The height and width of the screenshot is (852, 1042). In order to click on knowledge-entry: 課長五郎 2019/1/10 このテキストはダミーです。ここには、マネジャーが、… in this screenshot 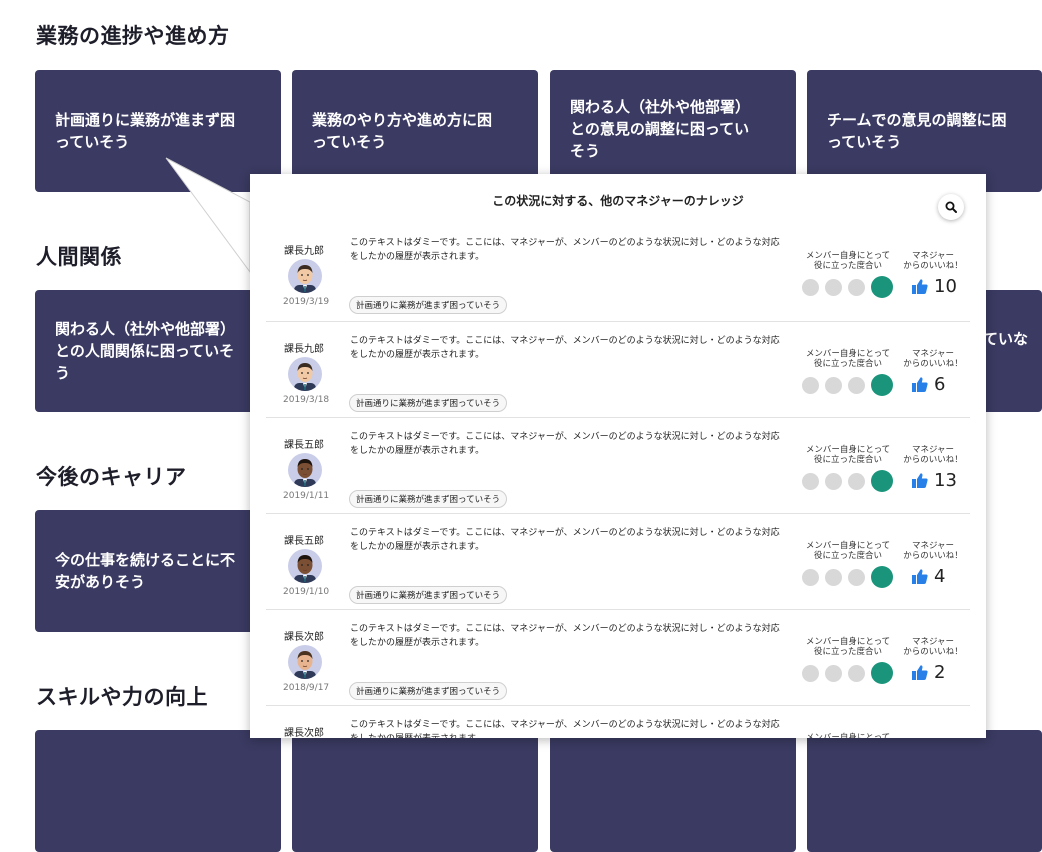, I will do `click(618, 562)`.